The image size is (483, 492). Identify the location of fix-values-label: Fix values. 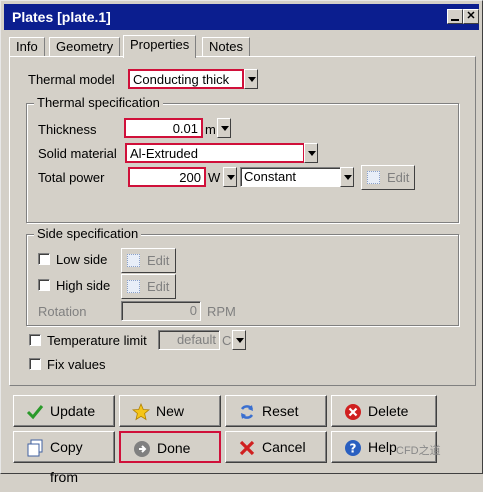
(76, 364).